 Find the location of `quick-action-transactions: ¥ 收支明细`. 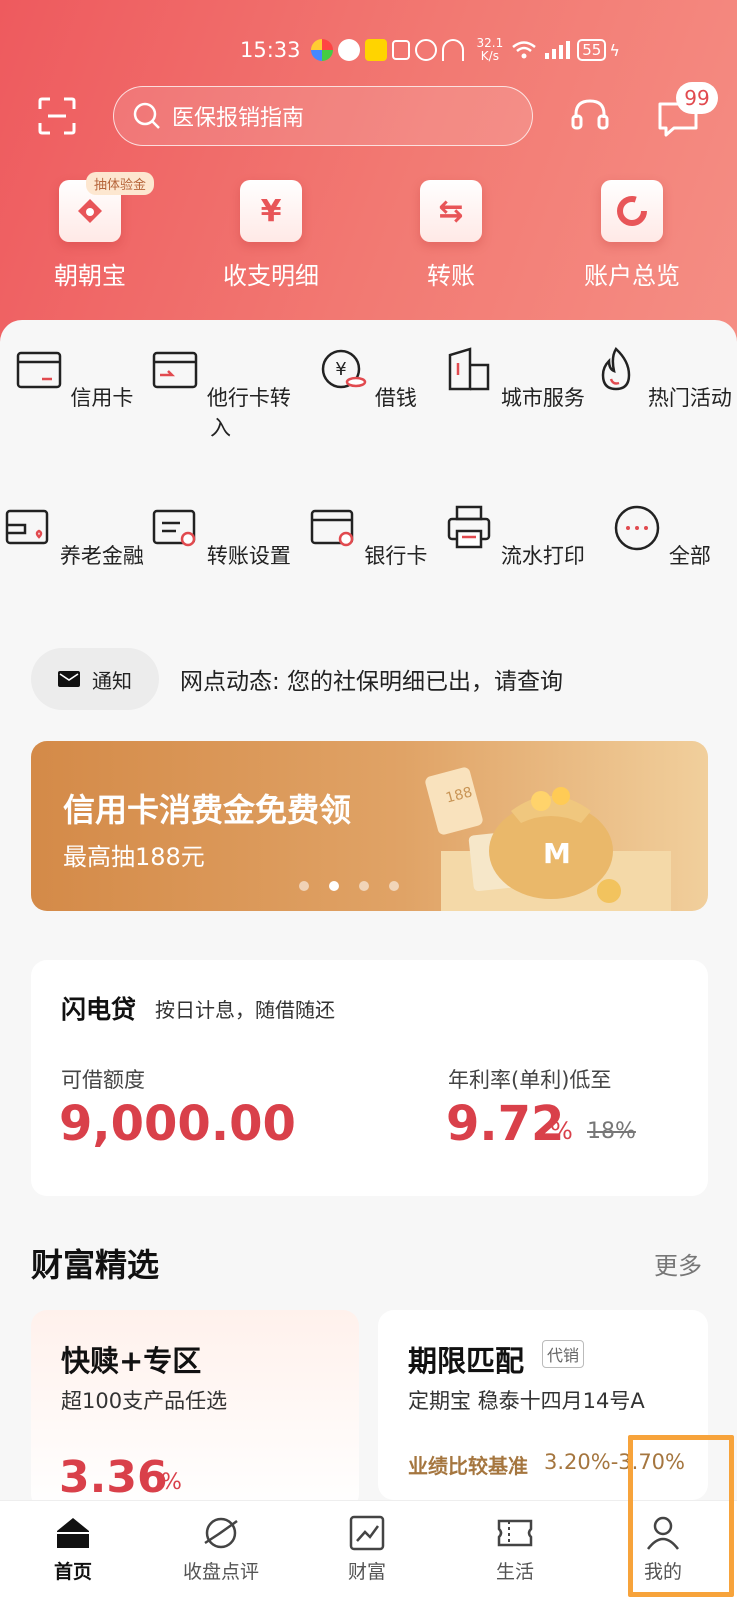

quick-action-transactions: ¥ 收支明细 is located at coordinates (271, 235).